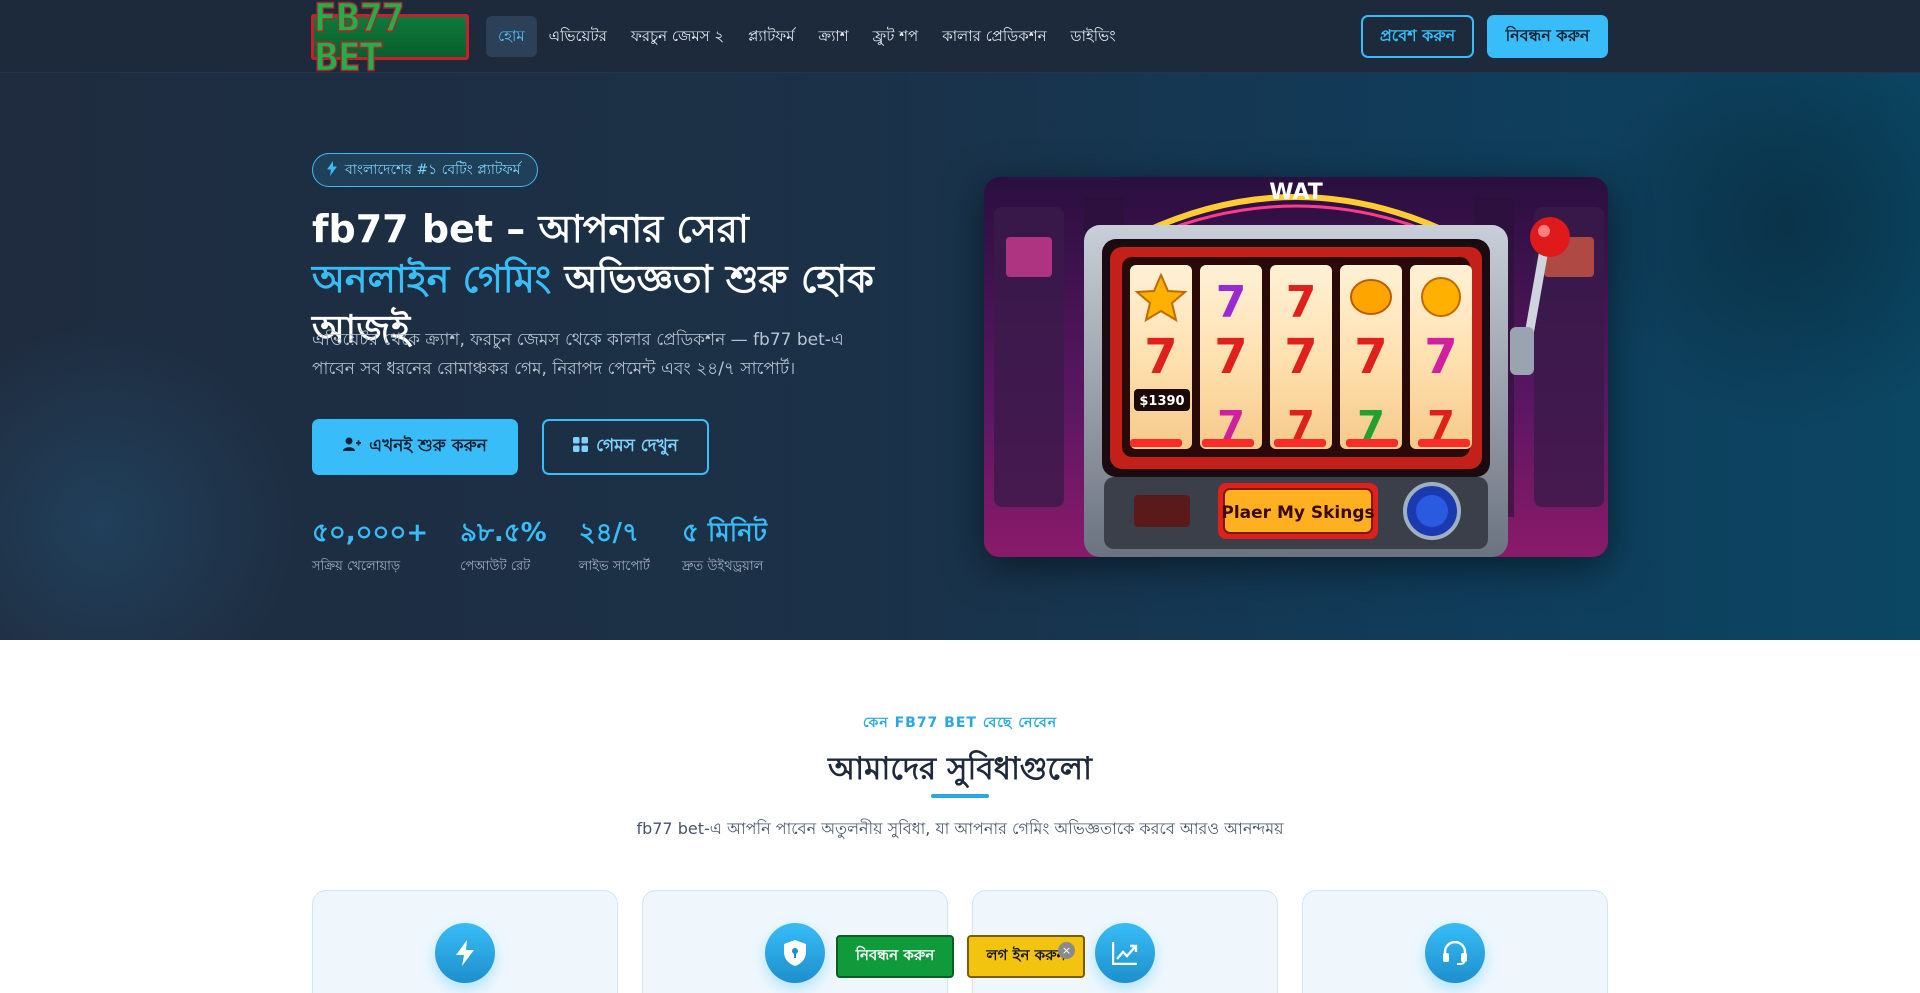  I want to click on features-kicker: কেন FB77 BET বেছে নেবেন, so click(960, 723).